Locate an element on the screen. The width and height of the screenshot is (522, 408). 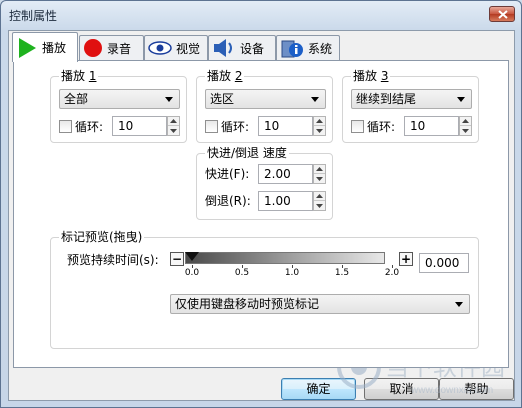
play2-loop-count-input: 10 is located at coordinates (285, 126).